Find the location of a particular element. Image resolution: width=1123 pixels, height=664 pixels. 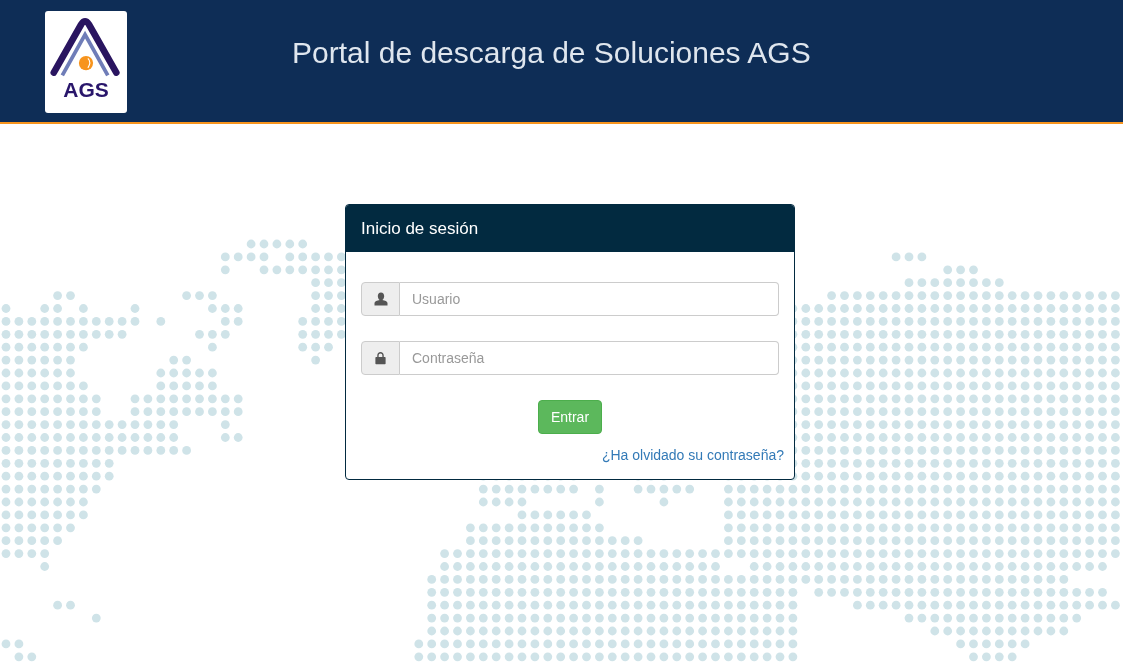

forgot-password-link: ¿Ha olvidado su contraseña? is located at coordinates (692, 455).